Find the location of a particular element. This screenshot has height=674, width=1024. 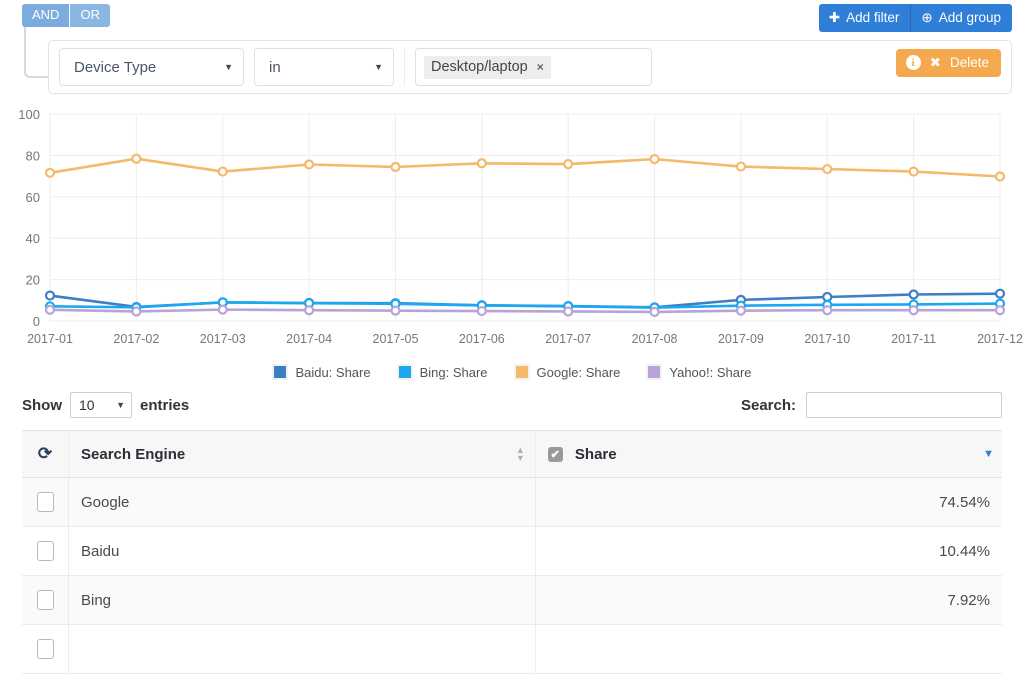

page-length-value: 10 is located at coordinates (87, 405).